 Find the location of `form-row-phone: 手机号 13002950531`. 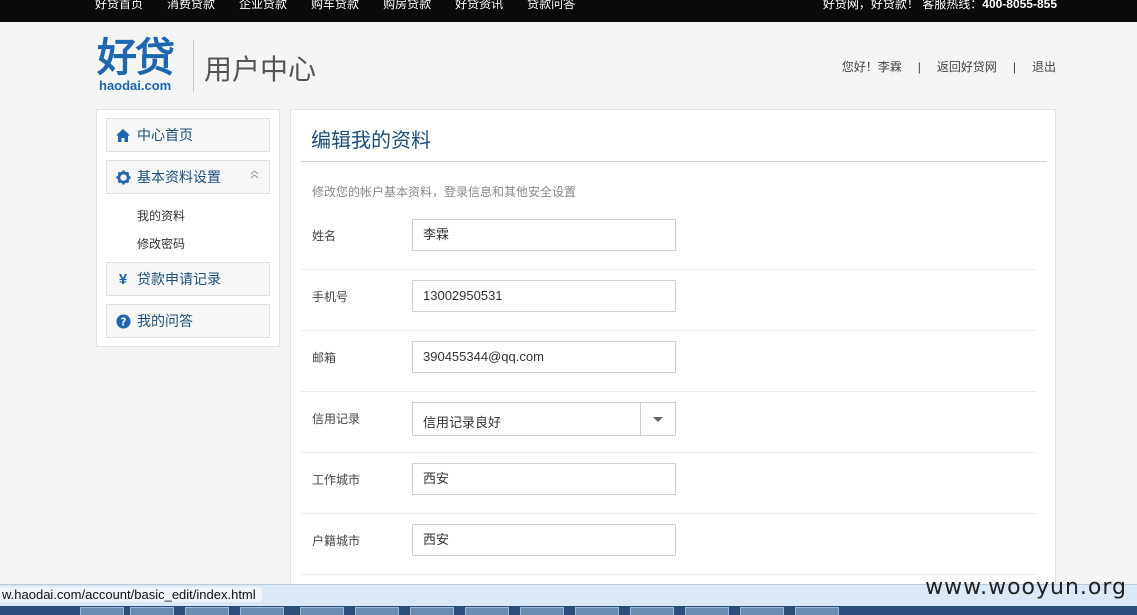

form-row-phone: 手机号 13002950531 is located at coordinates (668, 300).